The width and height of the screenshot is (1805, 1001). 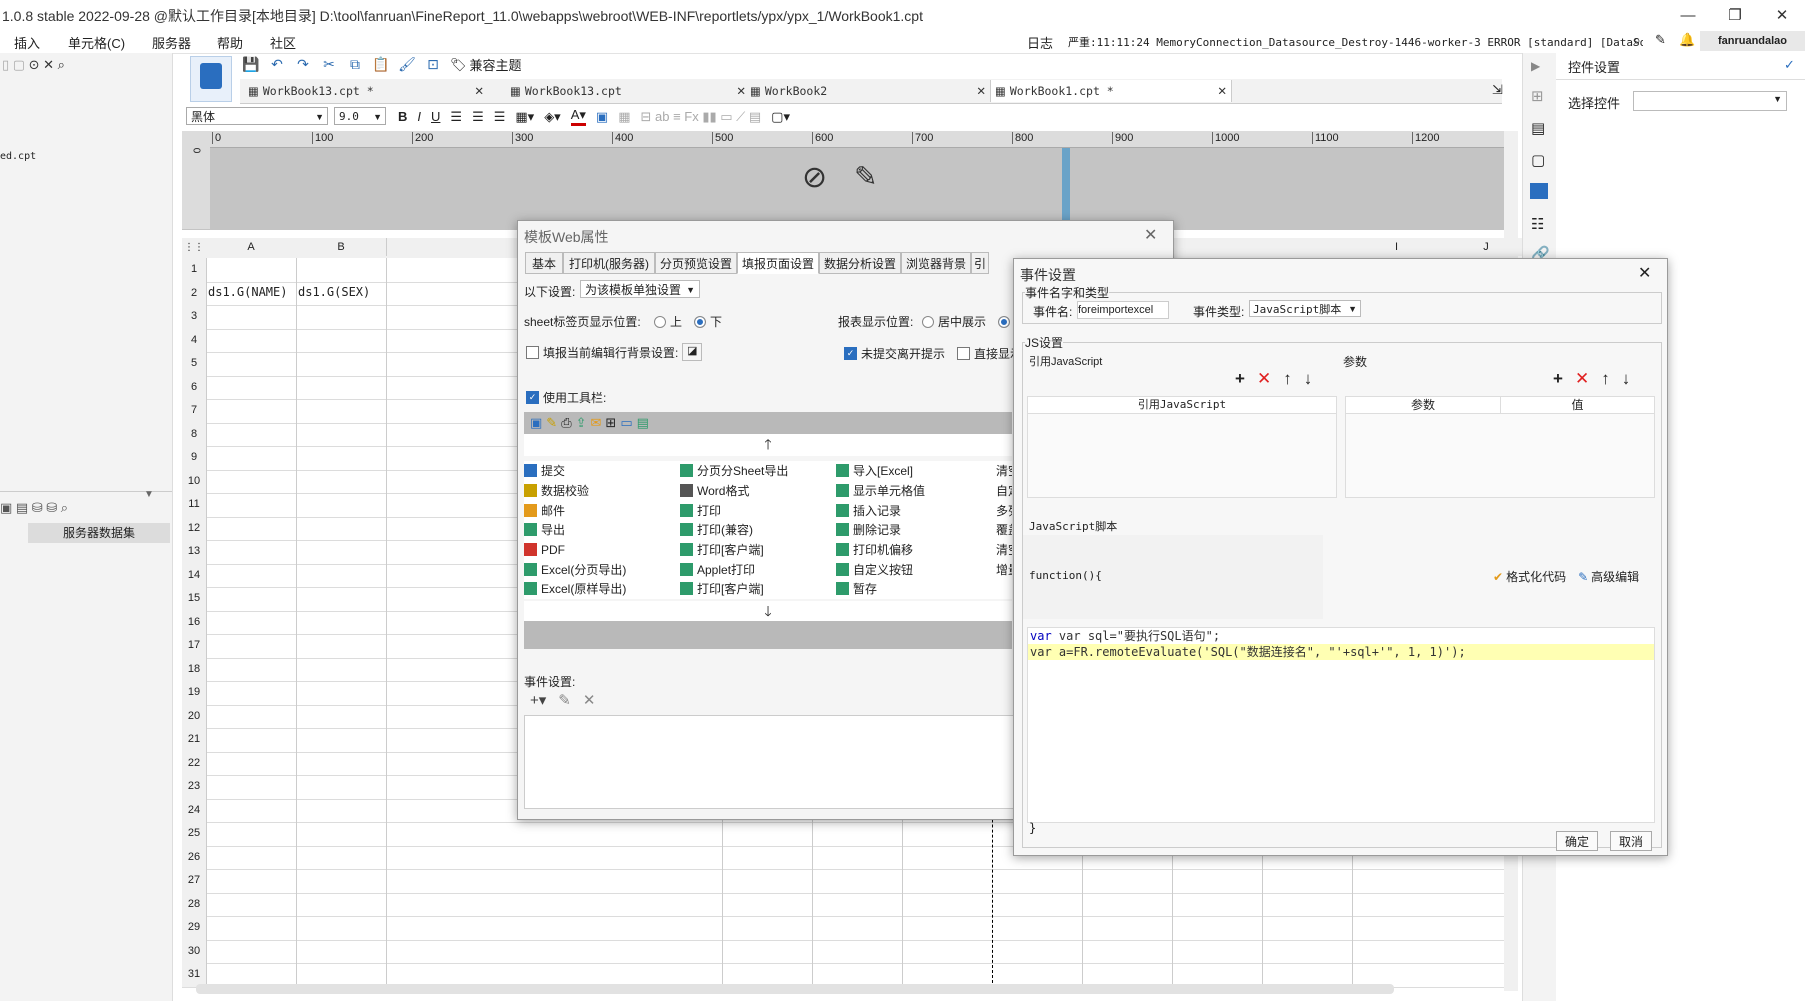 What do you see at coordinates (194, 434) in the screenshot?
I see `row-header: 8` at bounding box center [194, 434].